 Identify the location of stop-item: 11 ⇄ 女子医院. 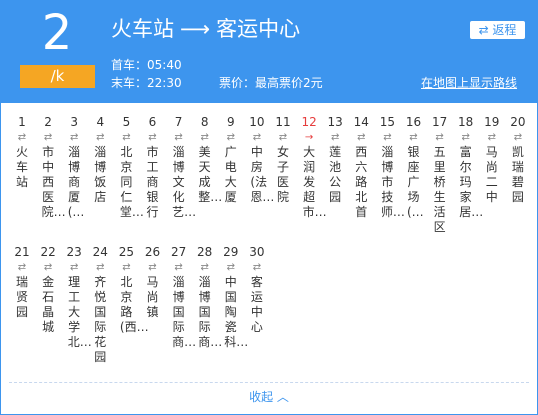
(283, 159).